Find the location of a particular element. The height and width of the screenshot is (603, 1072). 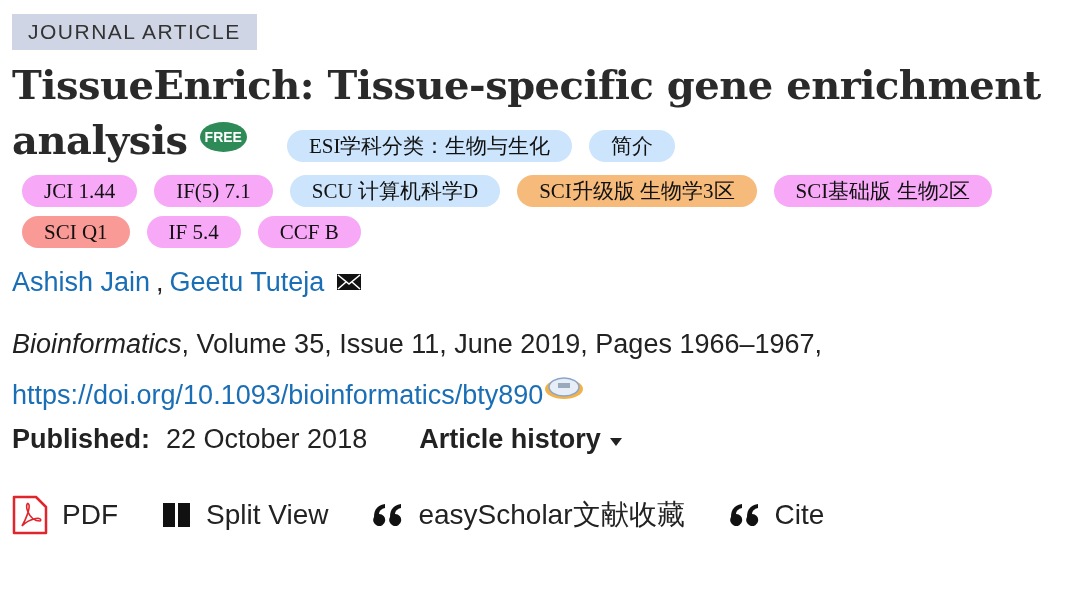

tag: ESI学科分类：生物与生化 is located at coordinates (429, 145).